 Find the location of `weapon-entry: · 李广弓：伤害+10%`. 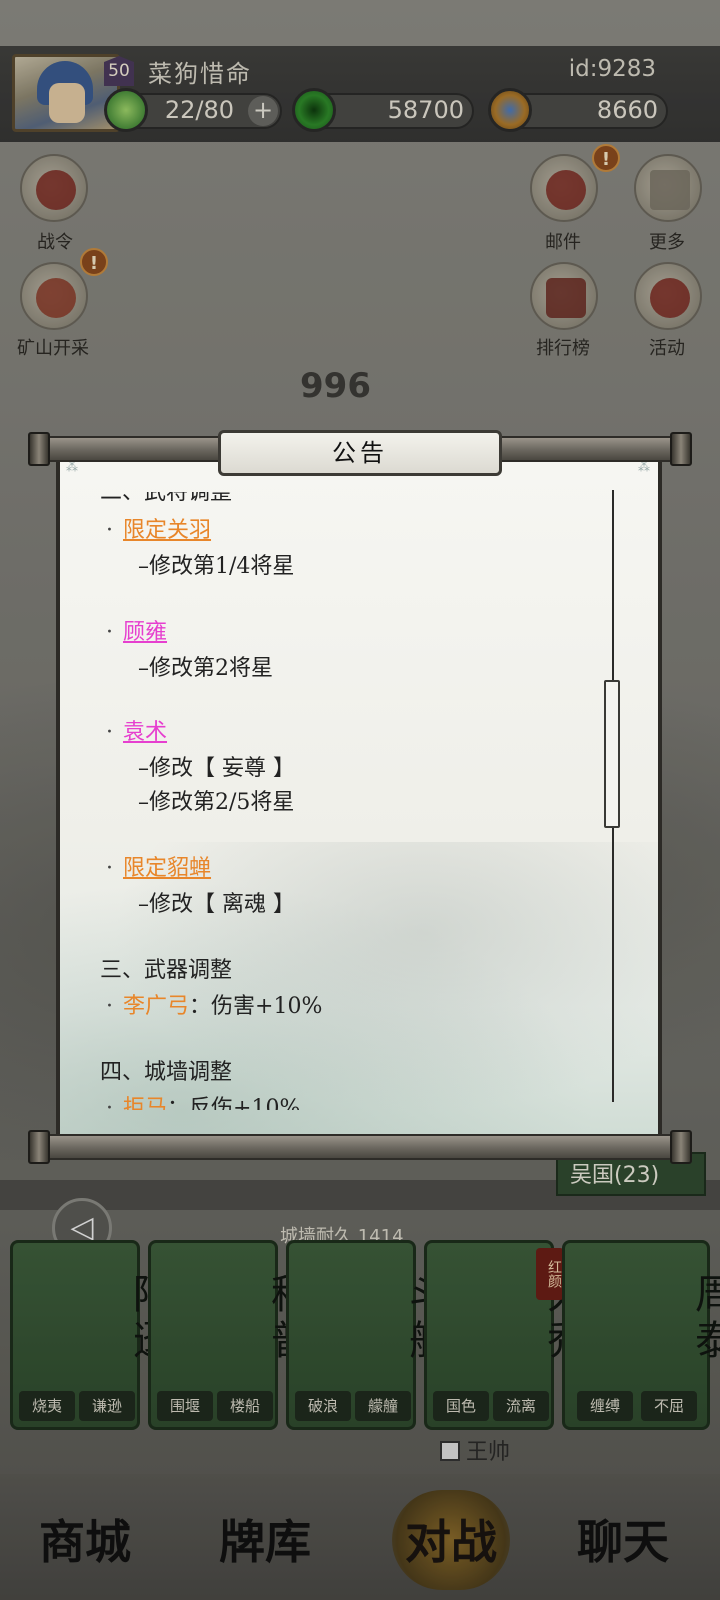

weapon-entry: · 李广弓：伤害+10% is located at coordinates (214, 1004).